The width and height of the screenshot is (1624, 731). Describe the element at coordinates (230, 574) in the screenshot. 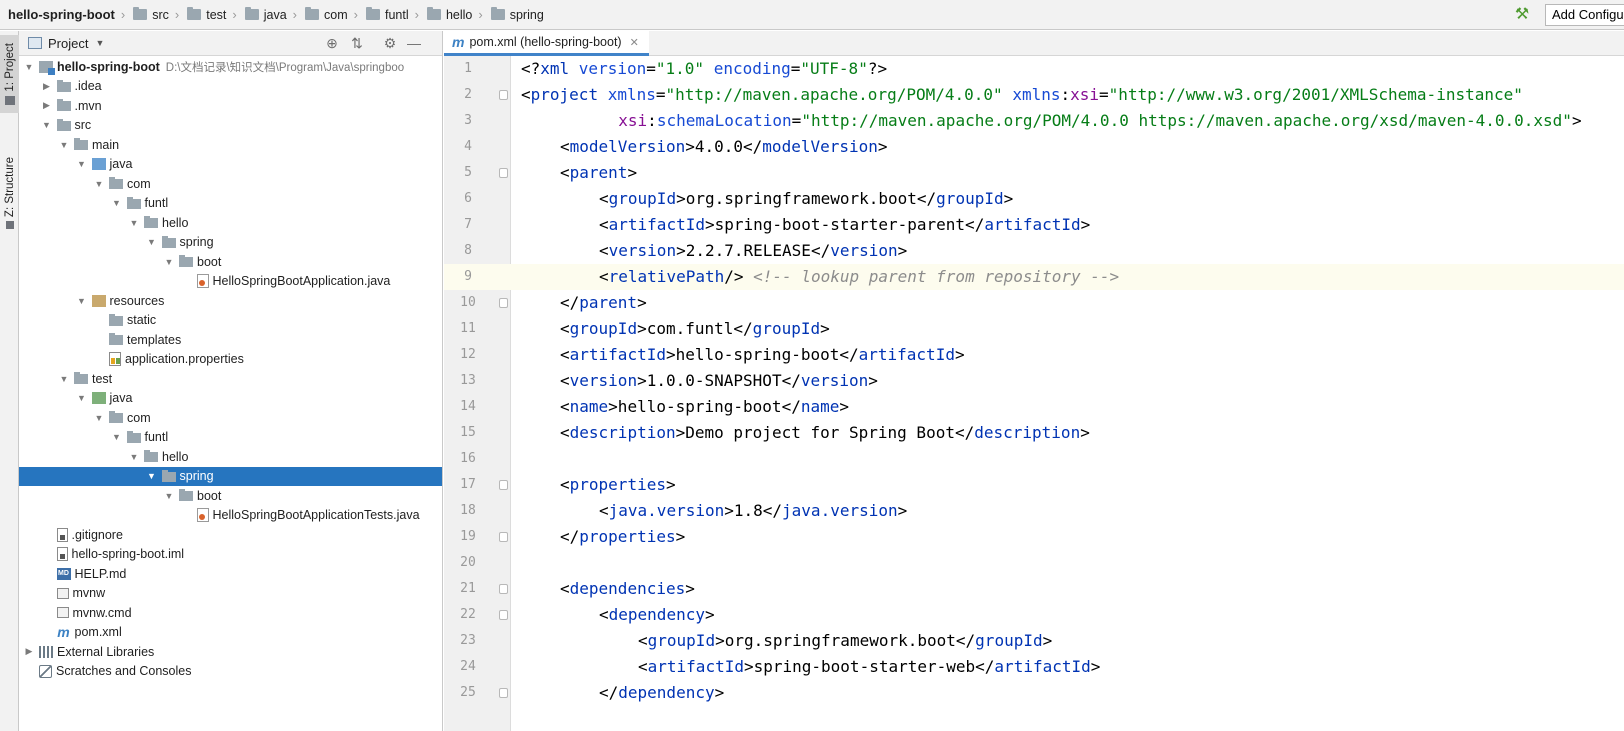

I see `tree-node: MD HELP.md` at that location.